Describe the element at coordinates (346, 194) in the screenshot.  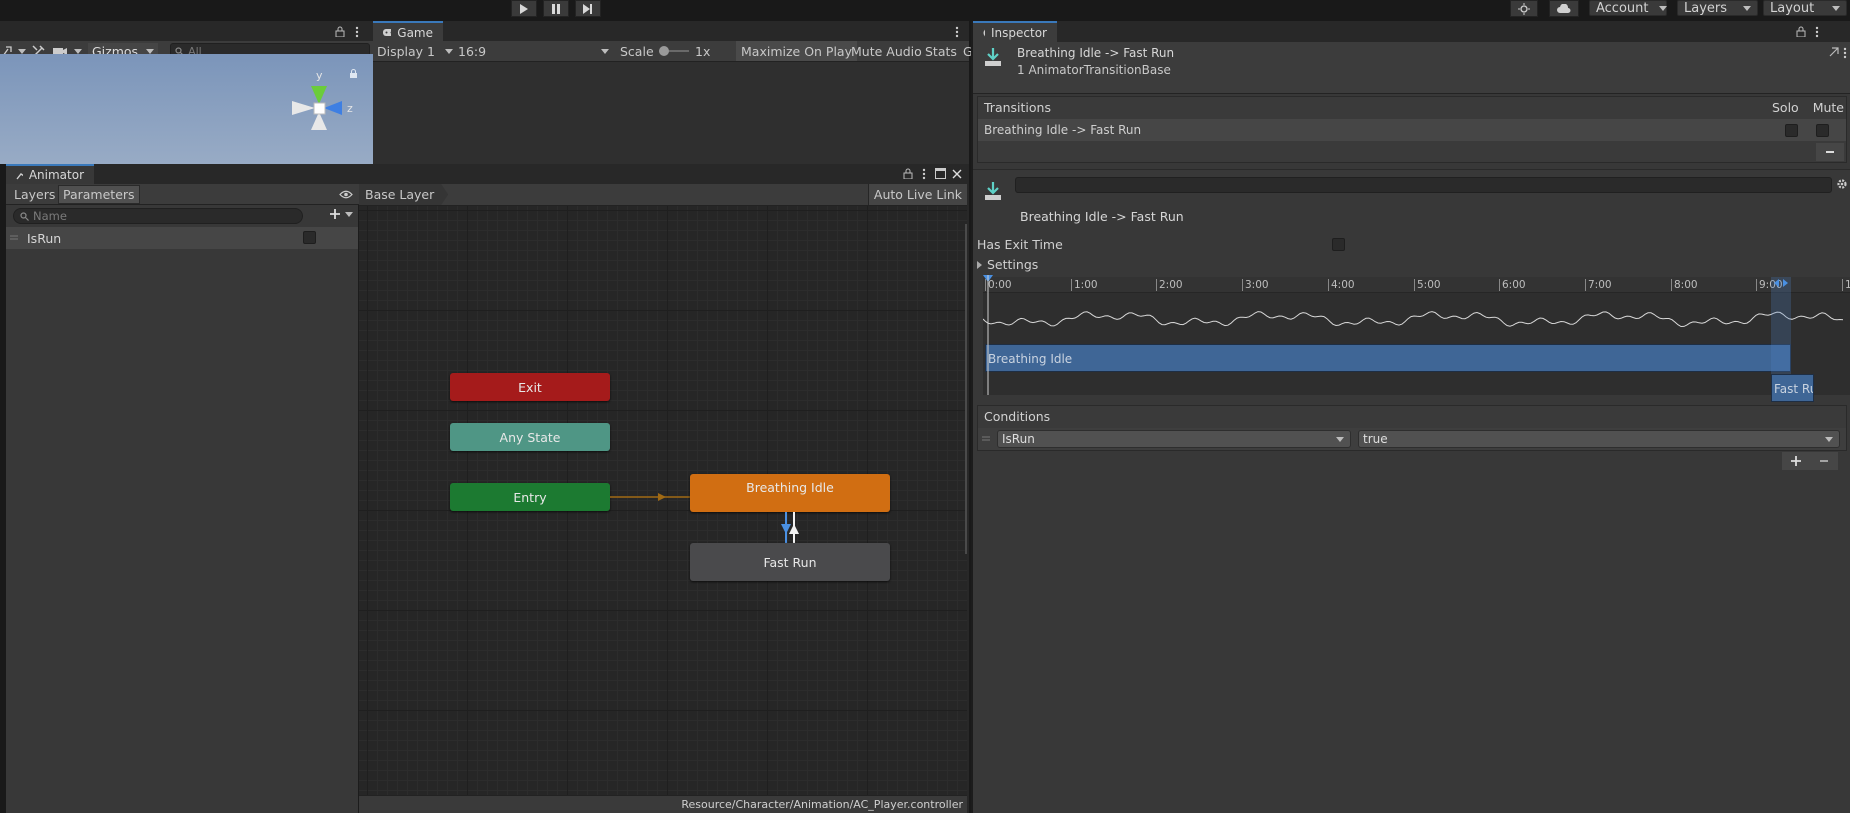
I see `eye-icon` at that location.